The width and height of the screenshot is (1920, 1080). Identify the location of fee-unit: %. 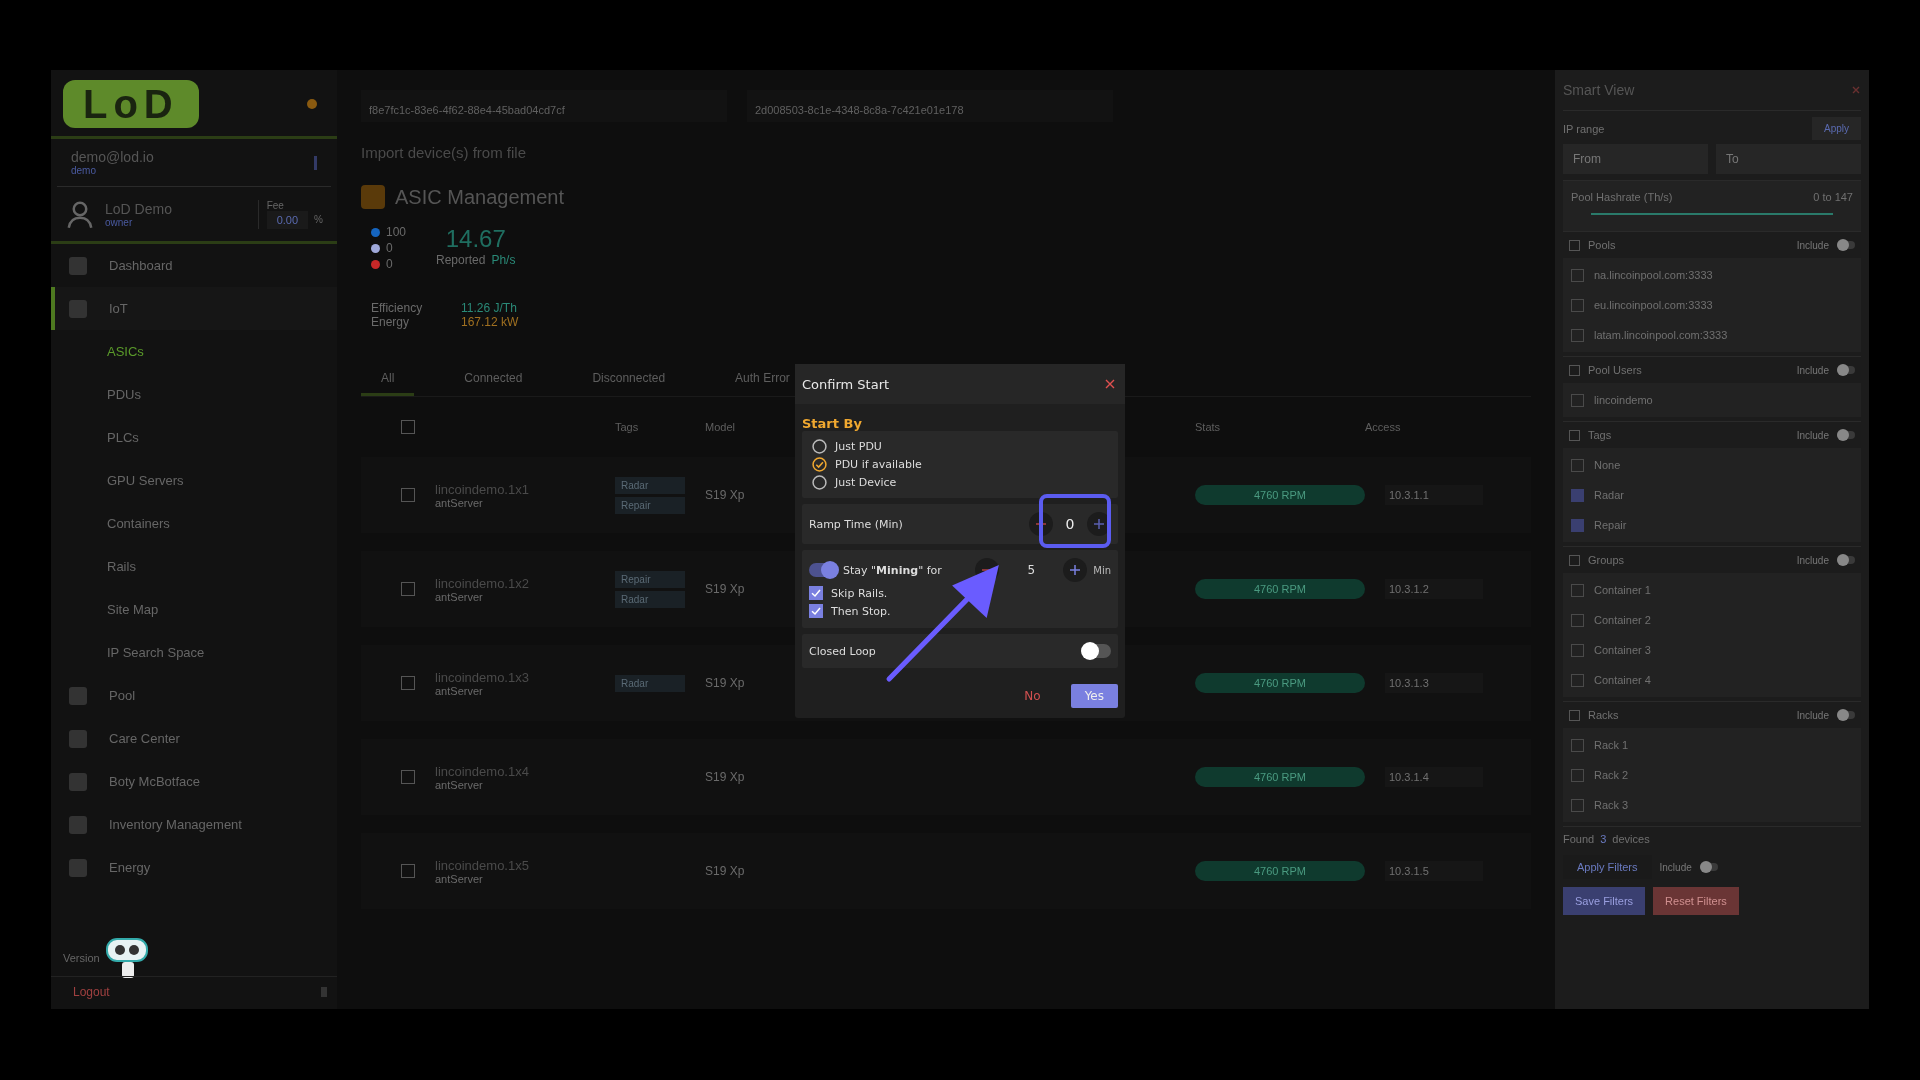
(318, 219).